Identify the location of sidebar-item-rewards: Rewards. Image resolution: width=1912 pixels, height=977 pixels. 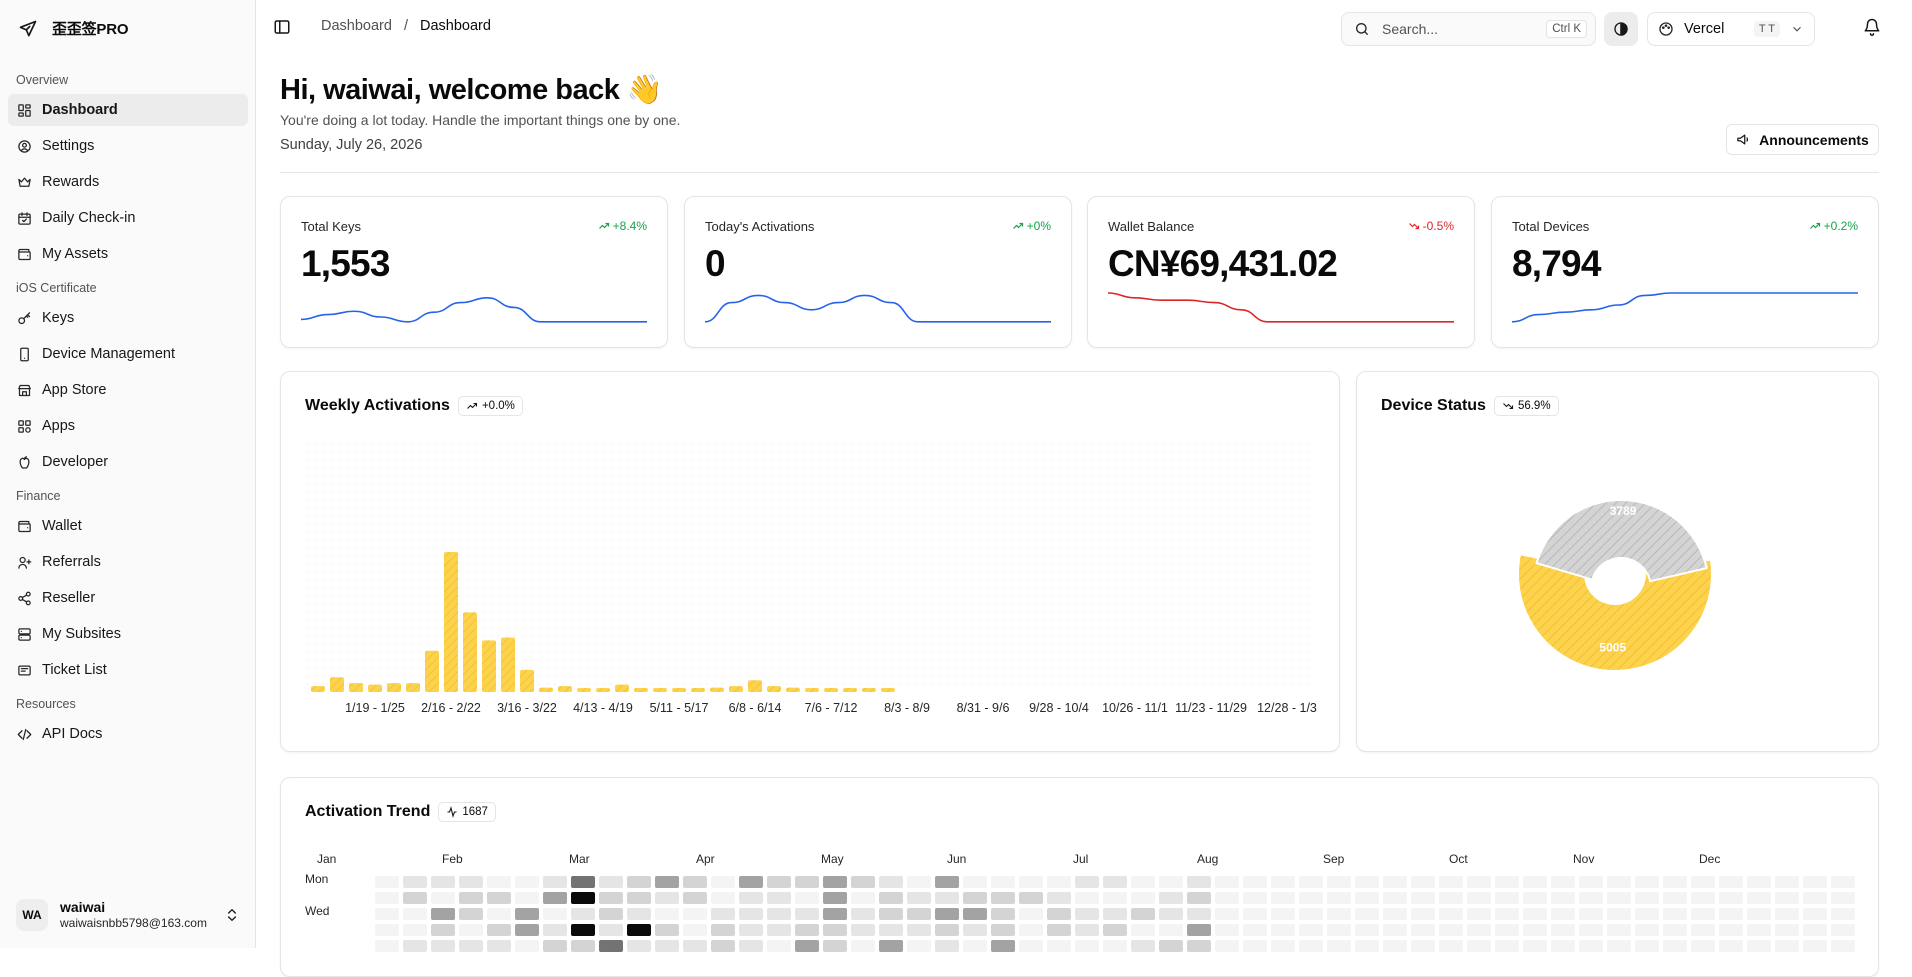
(128, 182).